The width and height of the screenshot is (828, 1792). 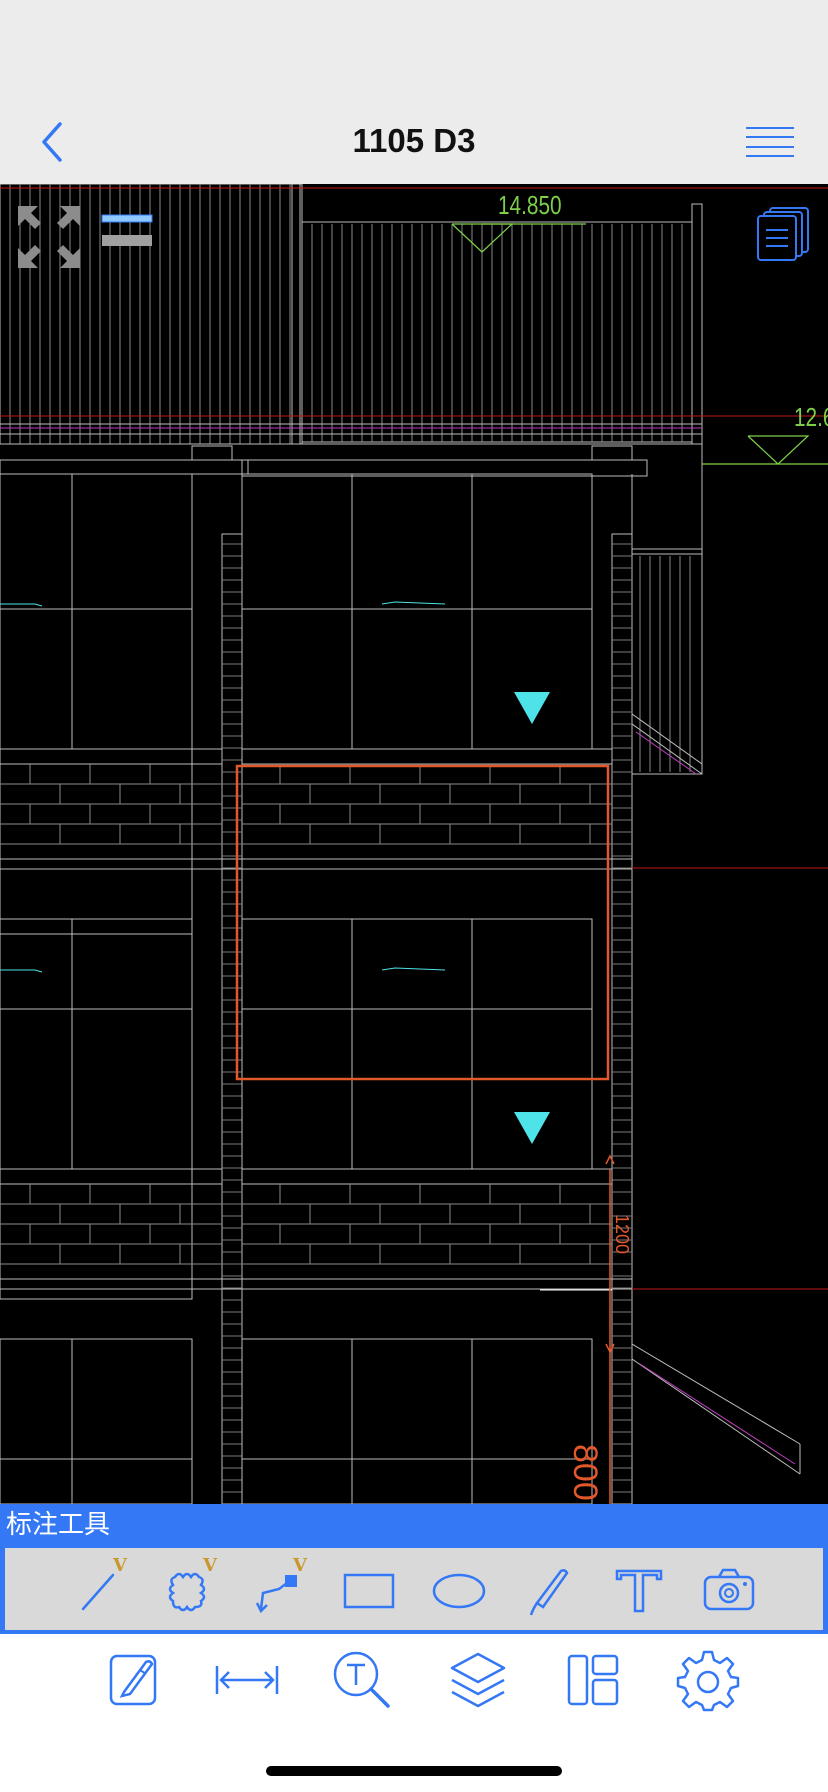 I want to click on ellipse-icon, so click(x=459, y=1591).